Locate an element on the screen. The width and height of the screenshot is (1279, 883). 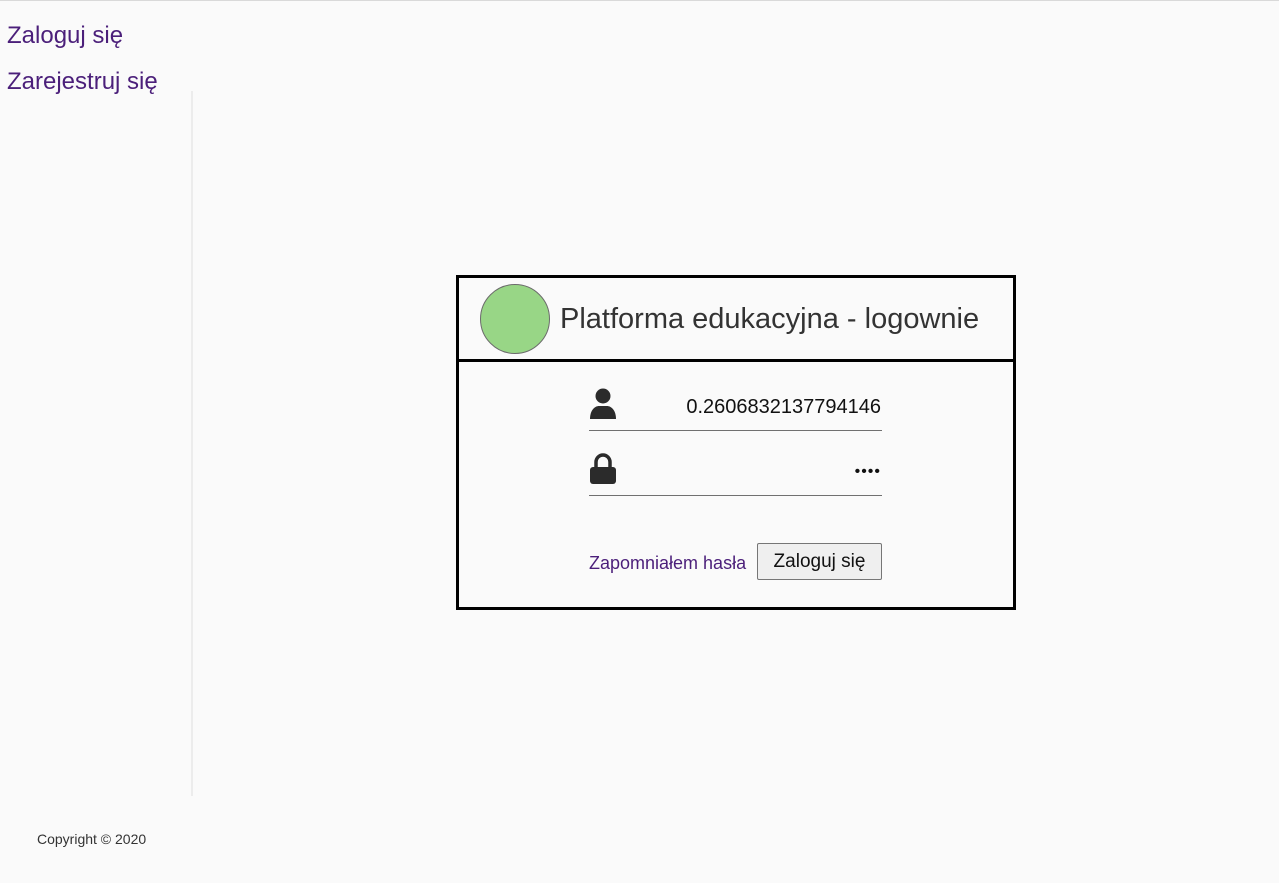
nav-register-link: Zarejestruj się is located at coordinates (82, 82).